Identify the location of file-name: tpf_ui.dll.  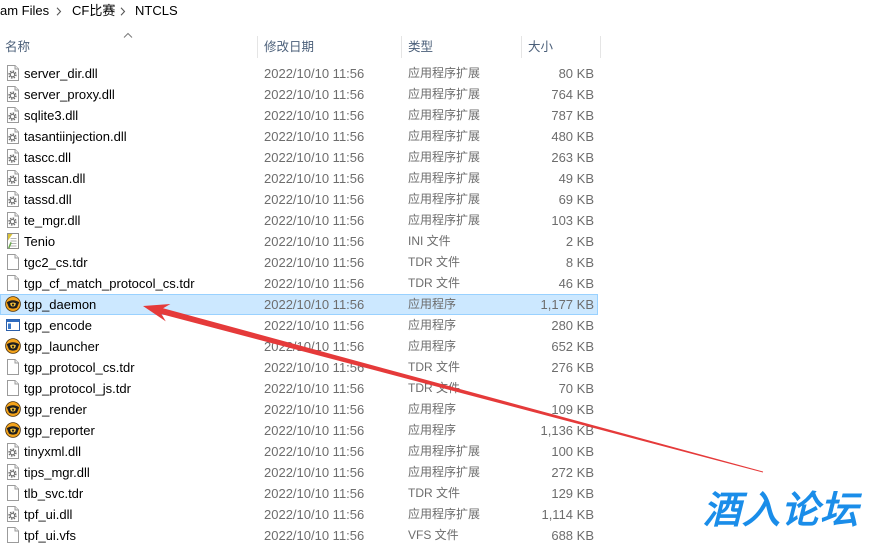
(48, 514).